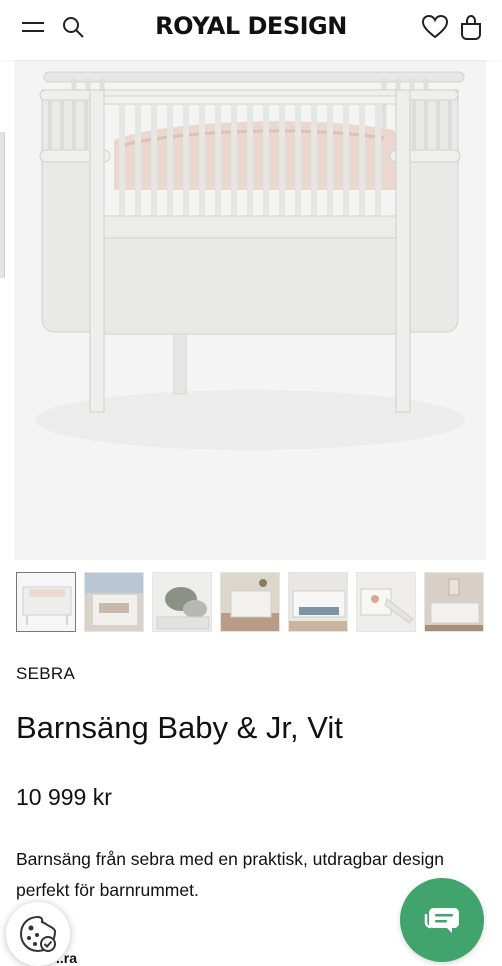 Image resolution: width=502 pixels, height=966 pixels. I want to click on chat-bubbles-icon, so click(441, 920).